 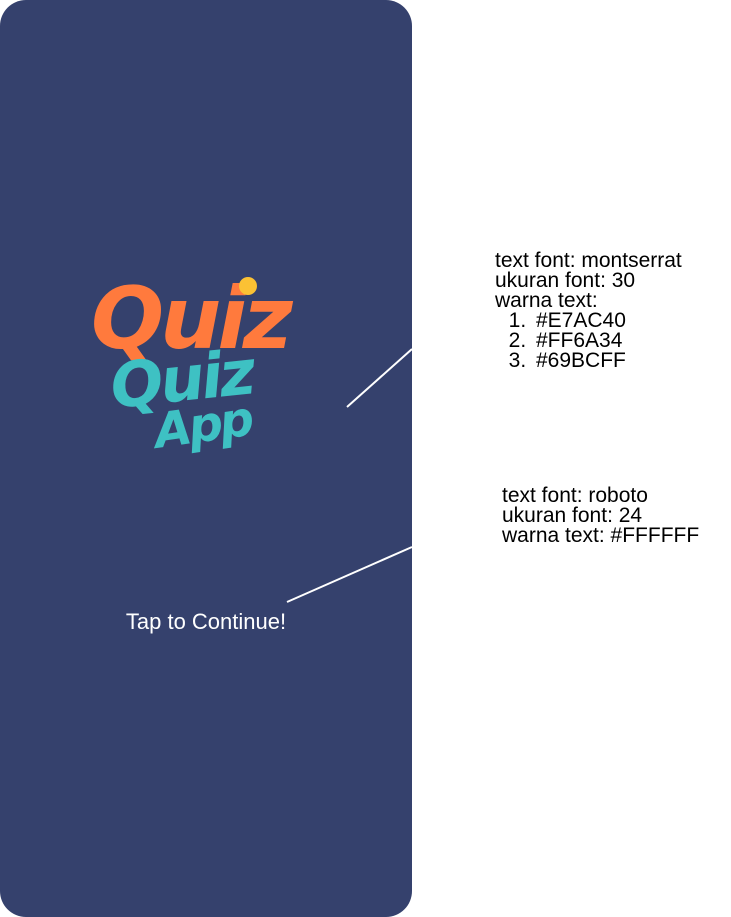 I want to click on text-size-line: ukuran font: 24, so click(x=572, y=515).